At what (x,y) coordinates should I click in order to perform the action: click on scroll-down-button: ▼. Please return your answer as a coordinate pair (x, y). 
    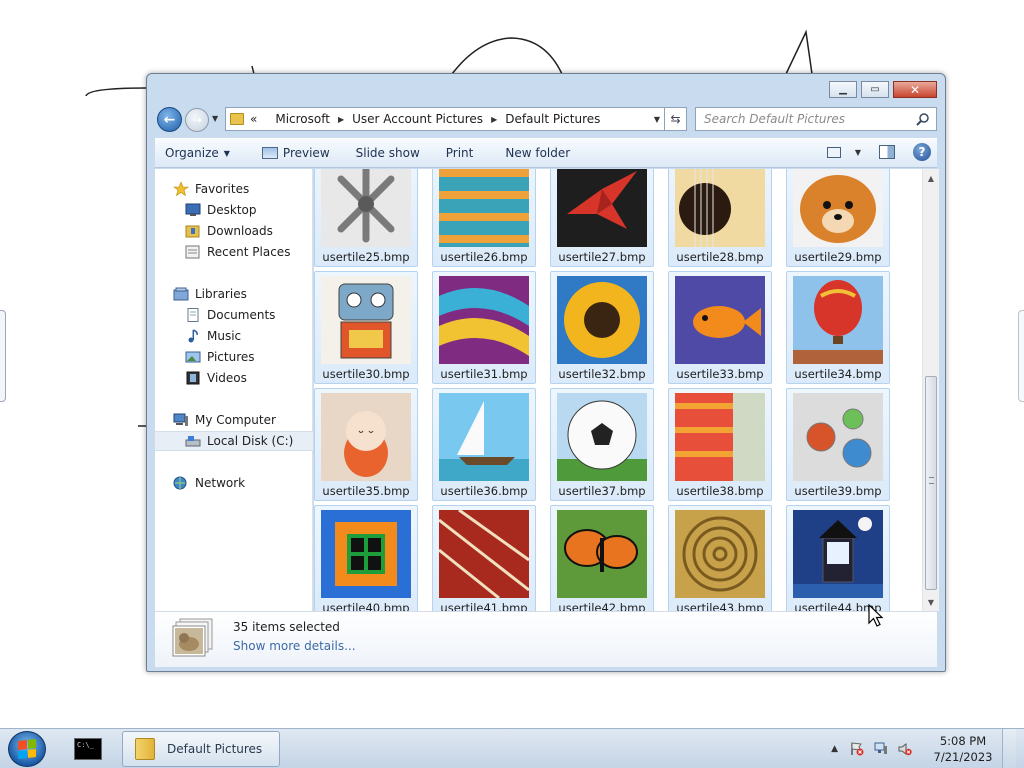
    Looking at the image, I should click on (931, 602).